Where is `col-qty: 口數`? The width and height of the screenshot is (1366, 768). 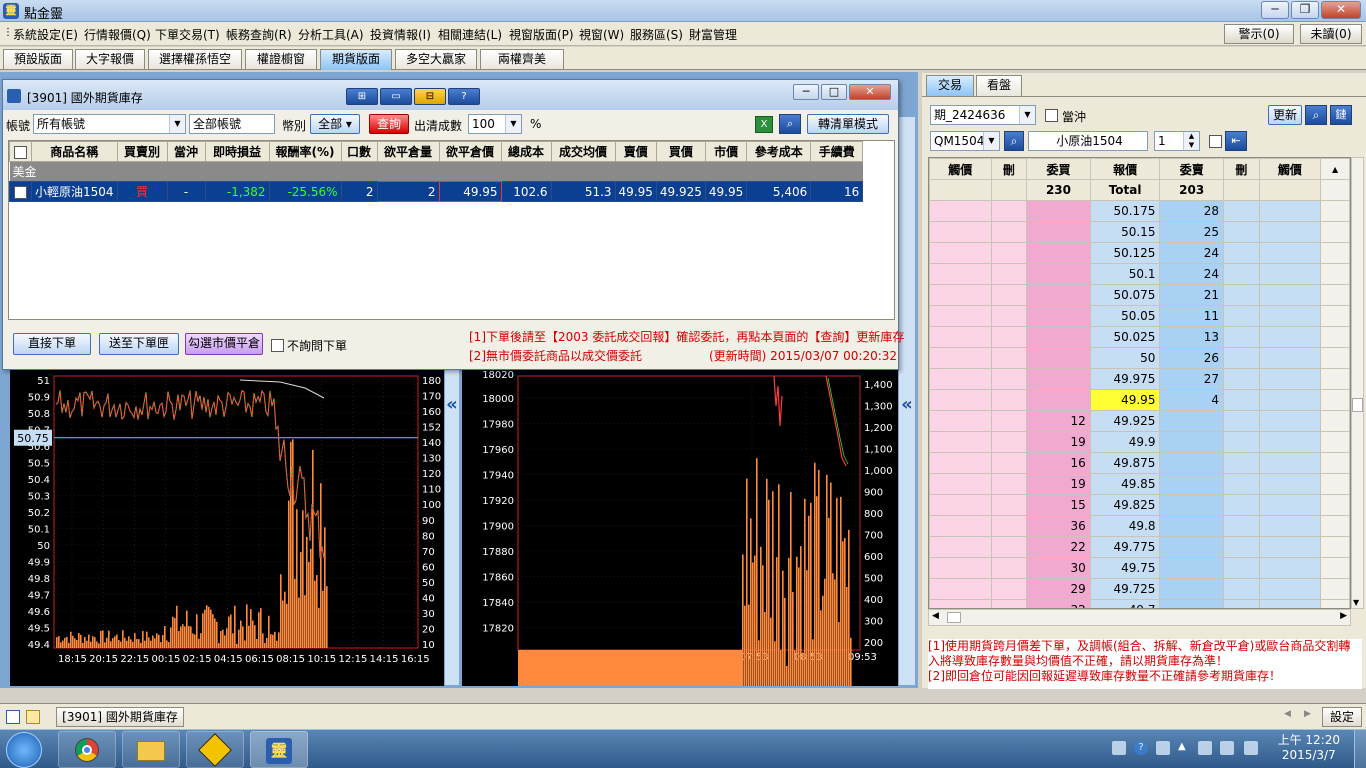
col-qty: 口數 is located at coordinates (359, 151).